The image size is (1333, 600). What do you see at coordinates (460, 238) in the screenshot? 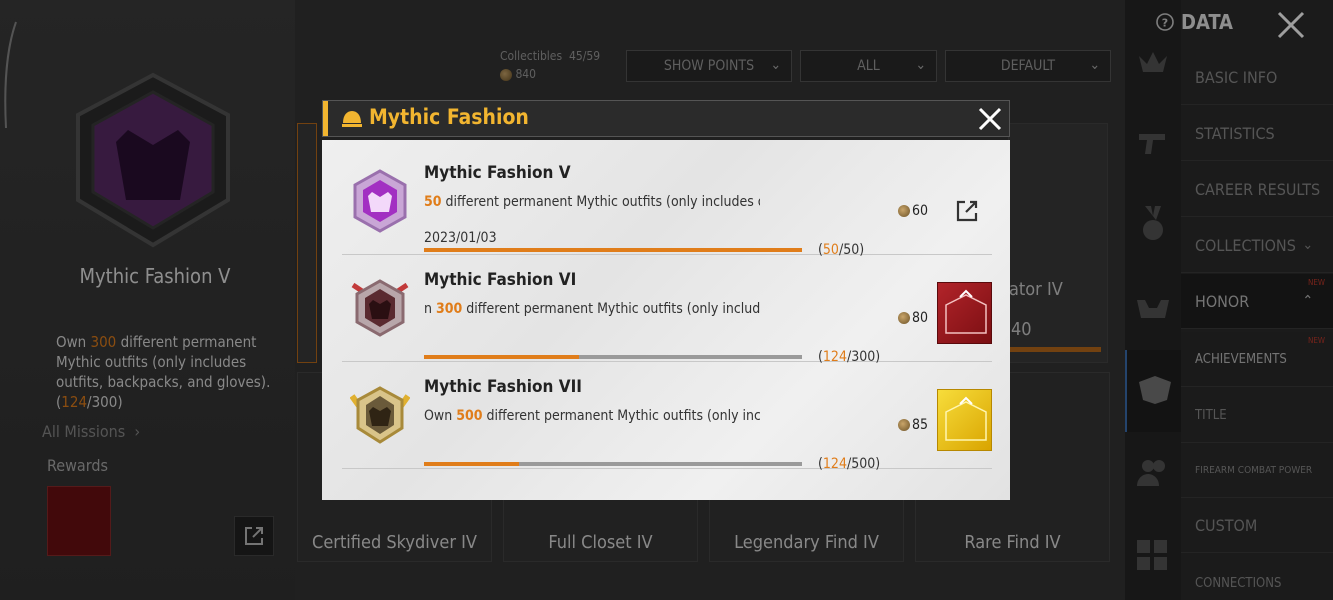
I see `completion-date: 2023/01/03` at bounding box center [460, 238].